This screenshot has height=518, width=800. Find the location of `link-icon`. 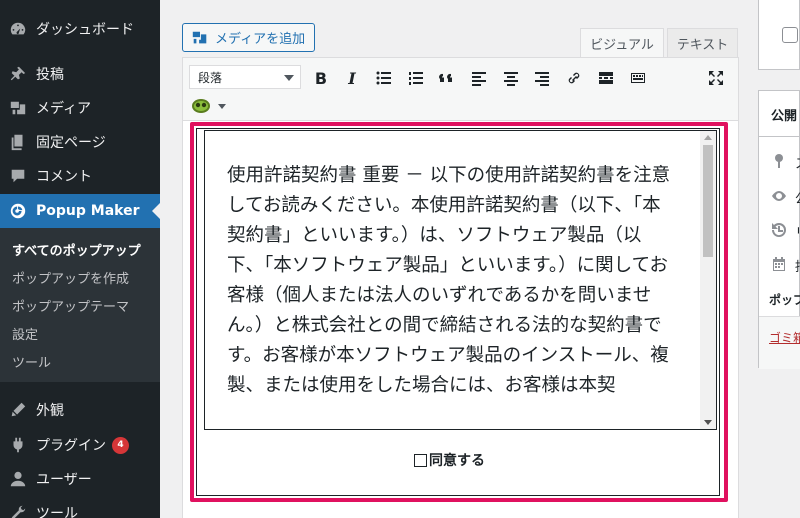

link-icon is located at coordinates (574, 78).